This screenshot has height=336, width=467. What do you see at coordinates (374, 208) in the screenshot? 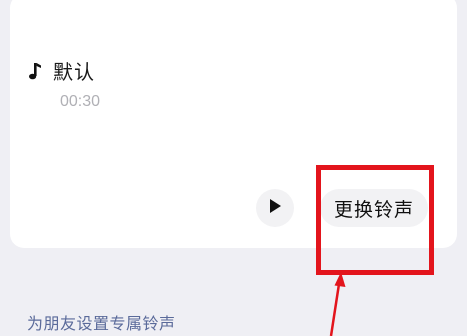
I see `change-ringtone-button: 更换铃声` at bounding box center [374, 208].